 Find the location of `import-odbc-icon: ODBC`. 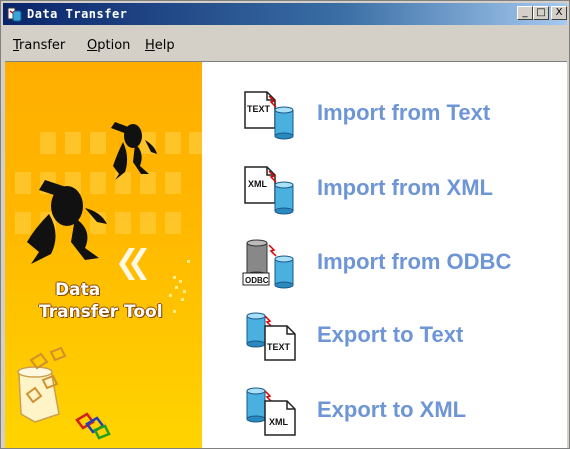

import-odbc-icon: ODBC is located at coordinates (268, 264).